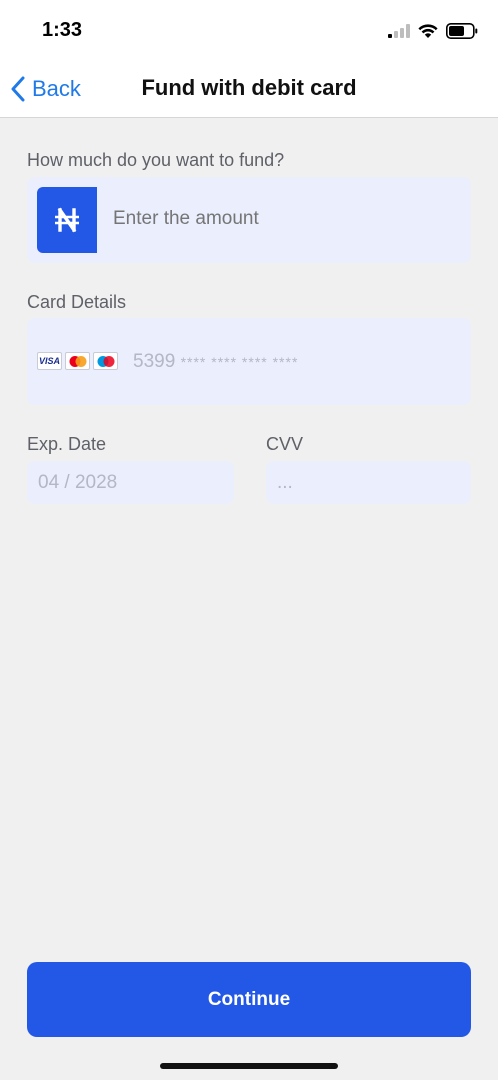  I want to click on card-details-label: Card Details, so click(77, 302).